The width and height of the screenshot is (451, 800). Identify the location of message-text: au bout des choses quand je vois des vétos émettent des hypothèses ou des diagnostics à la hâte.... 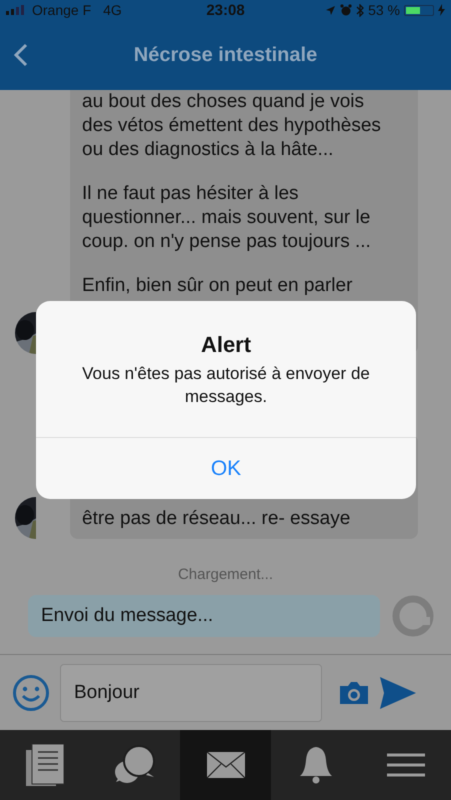
(232, 126).